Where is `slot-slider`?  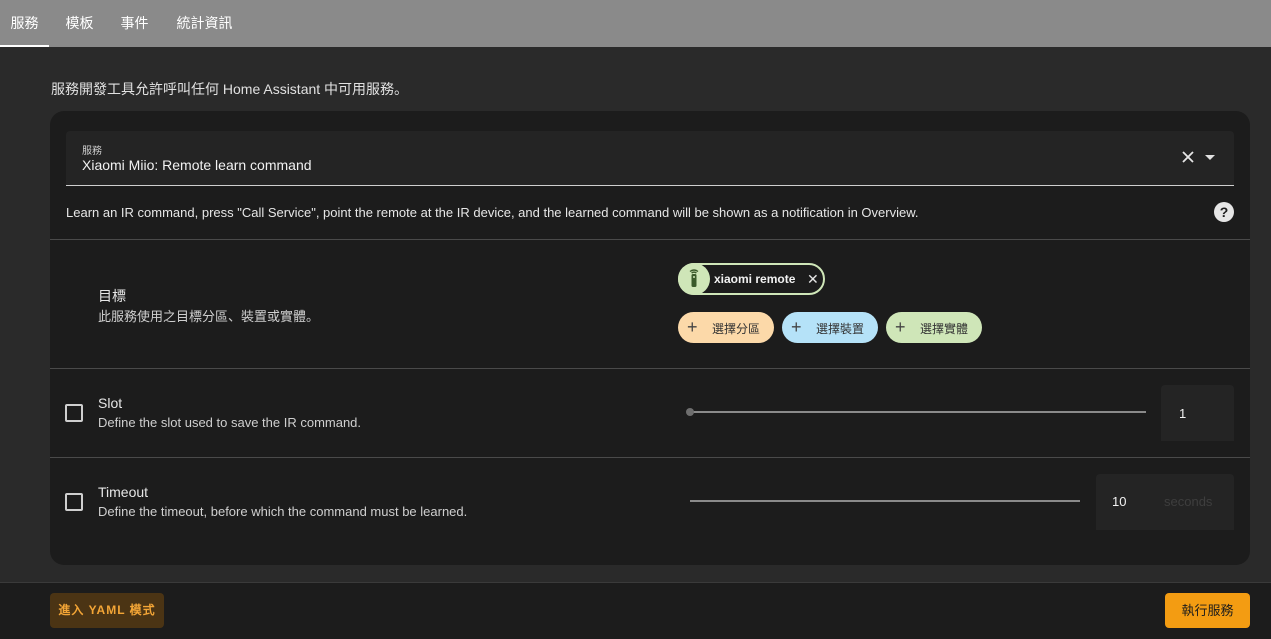
slot-slider is located at coordinates (918, 412).